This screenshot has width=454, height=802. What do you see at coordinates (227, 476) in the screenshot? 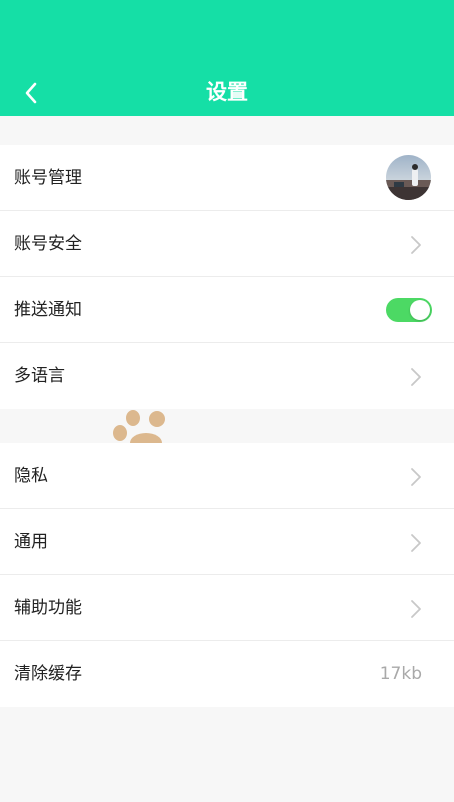
I see `settings-item-privacy: 隐私` at bounding box center [227, 476].